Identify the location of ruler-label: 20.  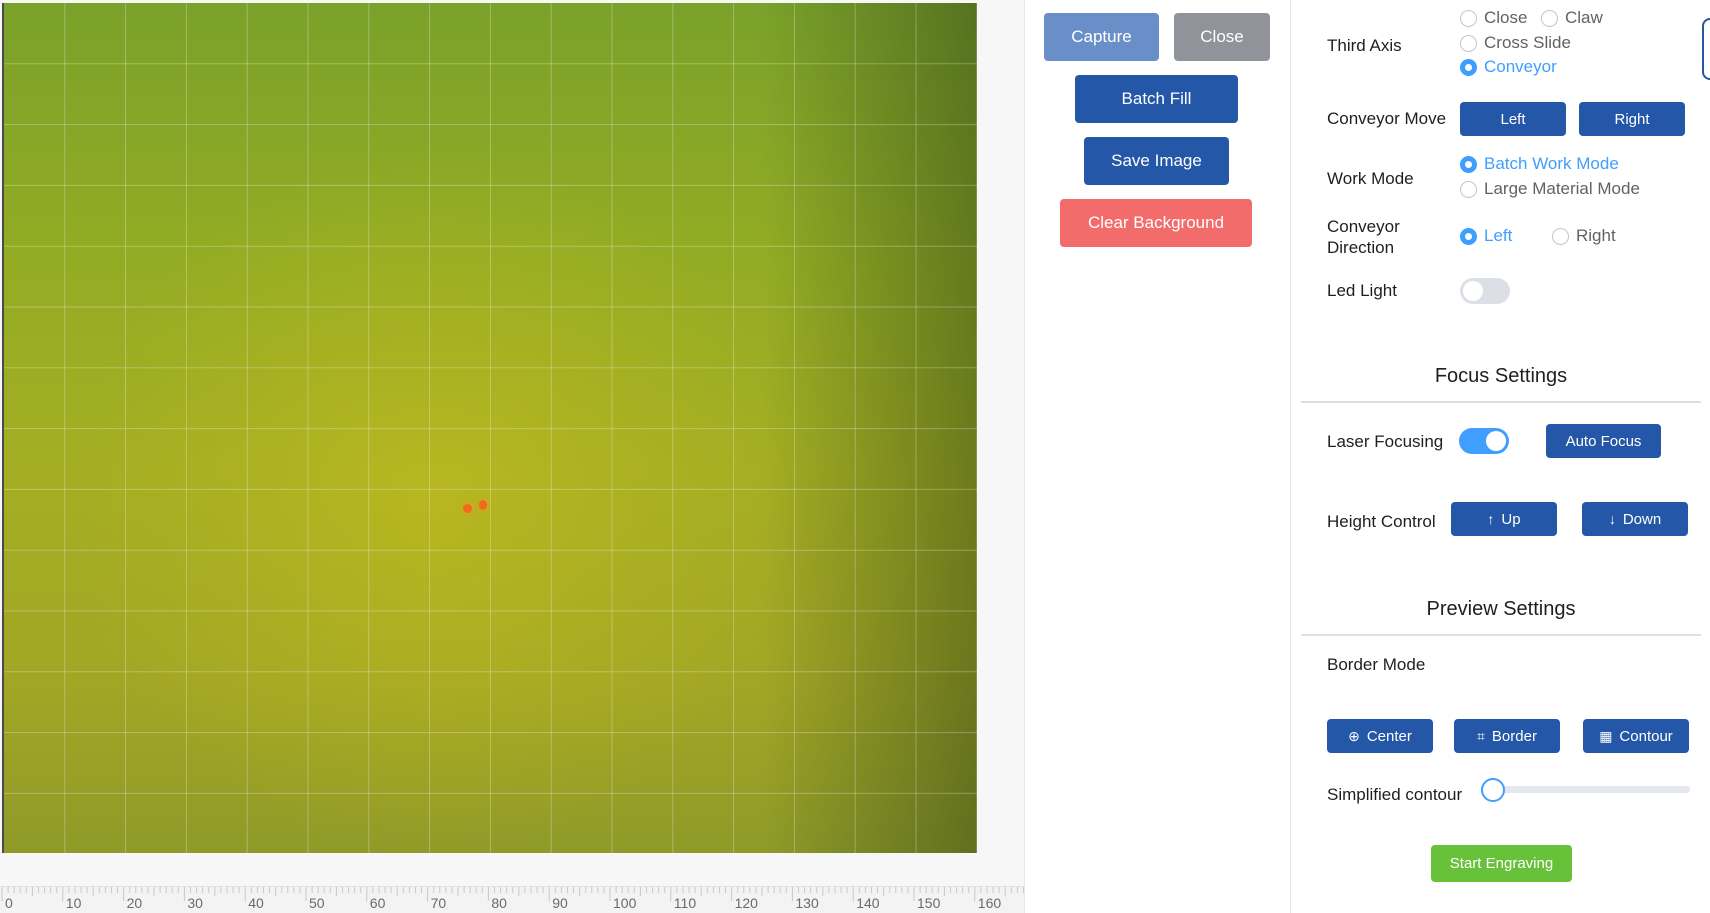
(134, 903).